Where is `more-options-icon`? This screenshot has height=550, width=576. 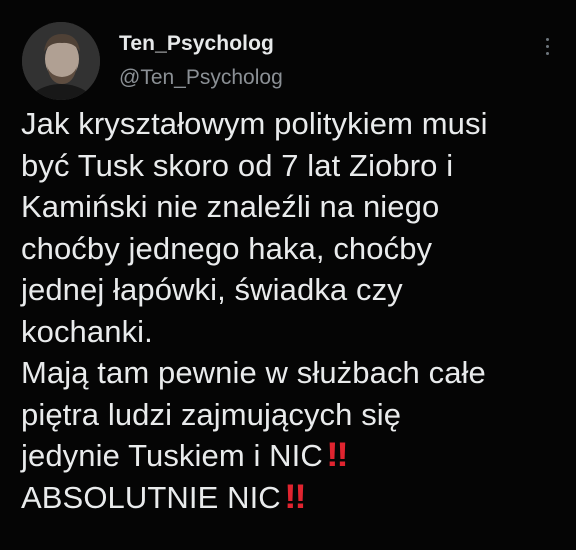
more-options-icon is located at coordinates (547, 49).